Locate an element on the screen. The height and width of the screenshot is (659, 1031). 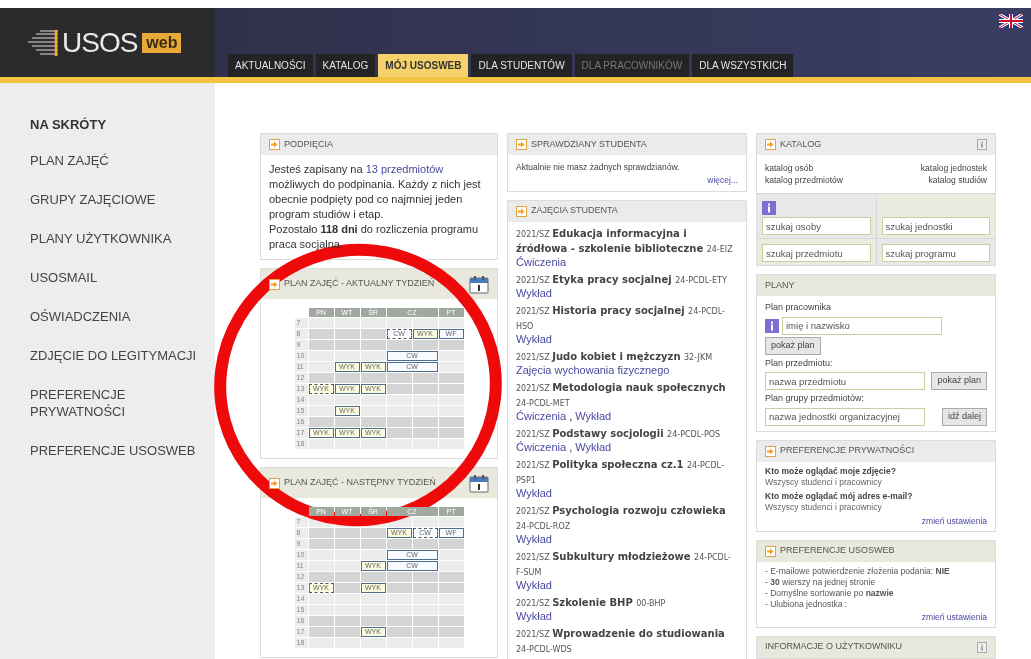
english-flag-icon is located at coordinates (1011, 21).